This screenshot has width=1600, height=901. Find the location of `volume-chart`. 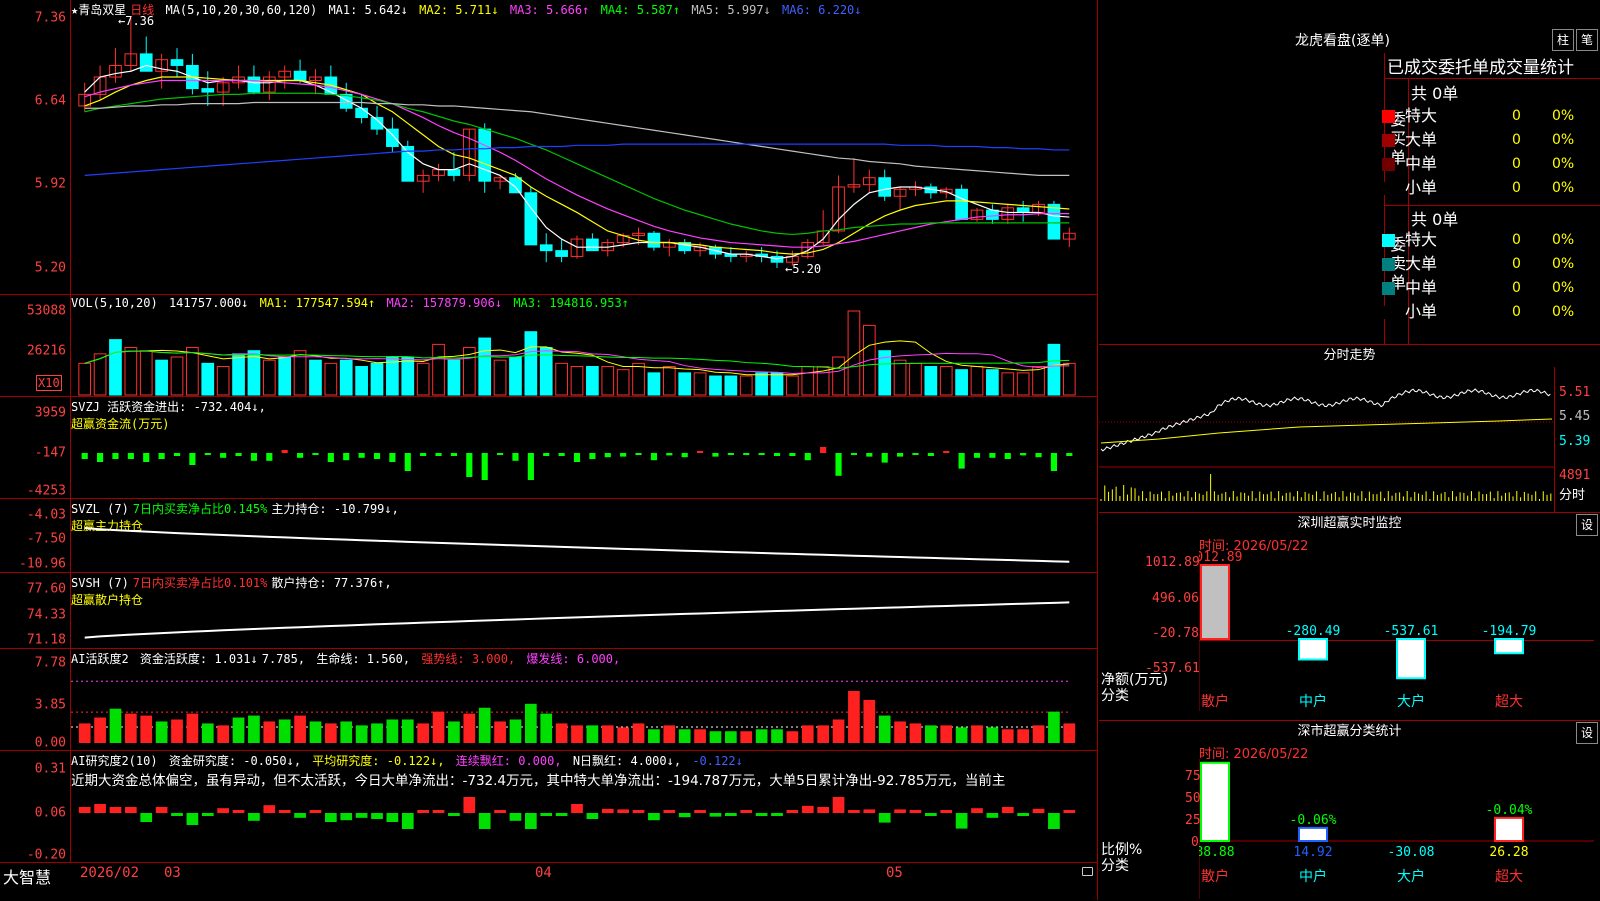

volume-chart is located at coordinates (583, 346).